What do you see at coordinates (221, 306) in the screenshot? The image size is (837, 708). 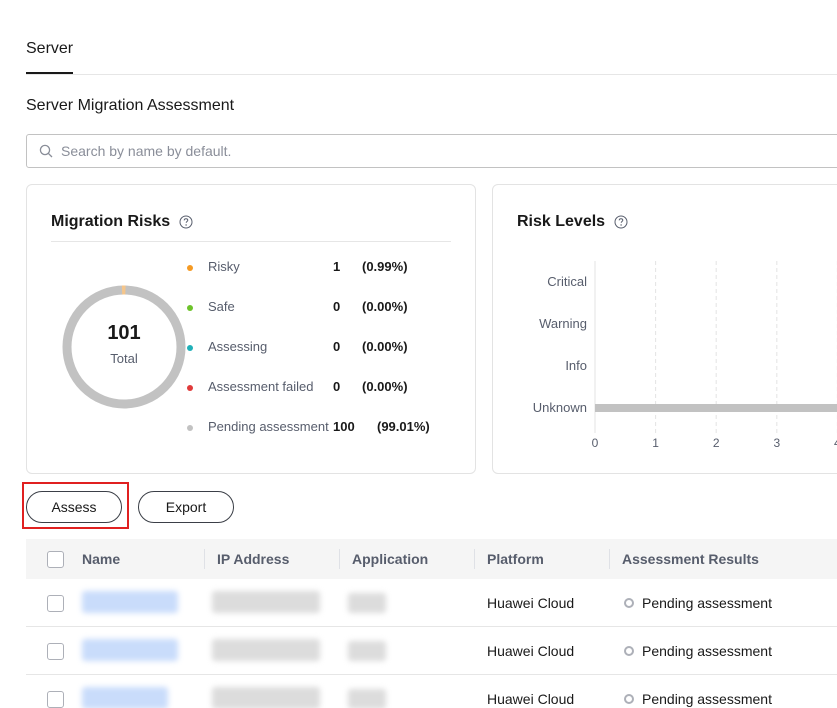 I see `legend-label: Safe` at bounding box center [221, 306].